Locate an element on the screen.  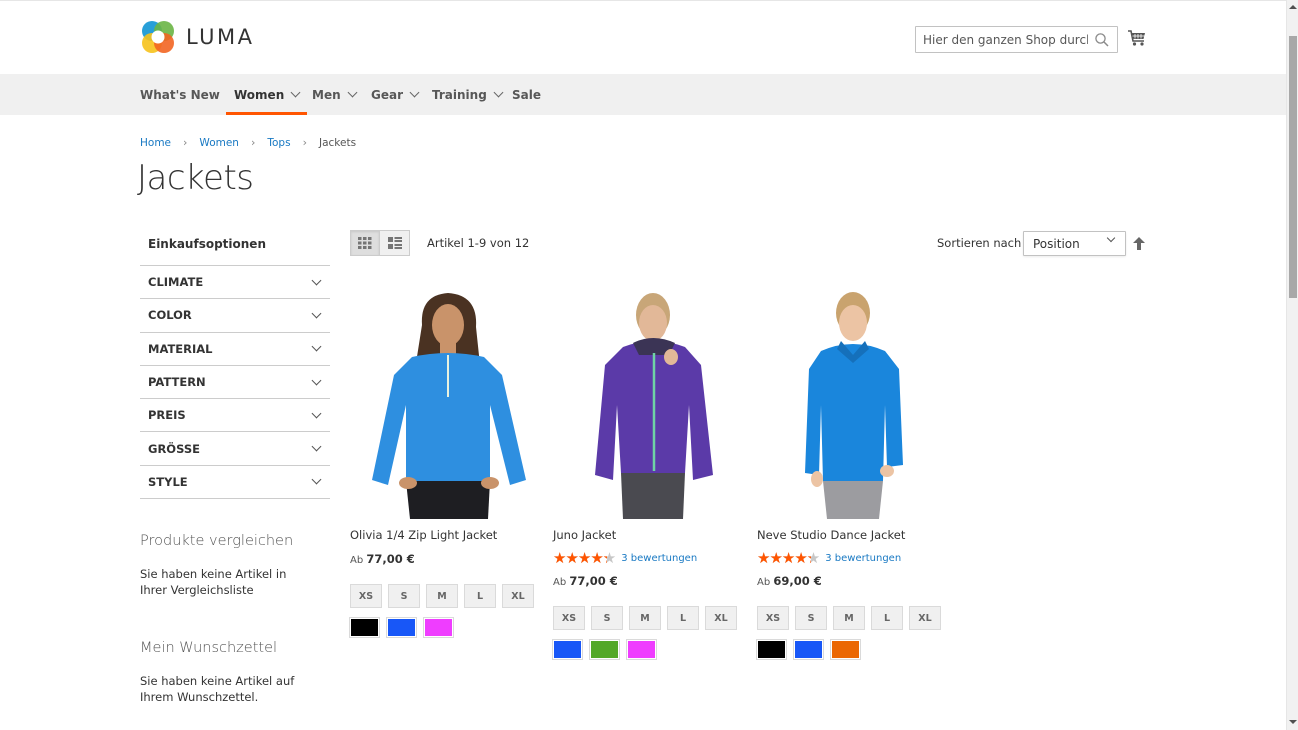
filter-size: GRÖSSE is located at coordinates (235, 449).